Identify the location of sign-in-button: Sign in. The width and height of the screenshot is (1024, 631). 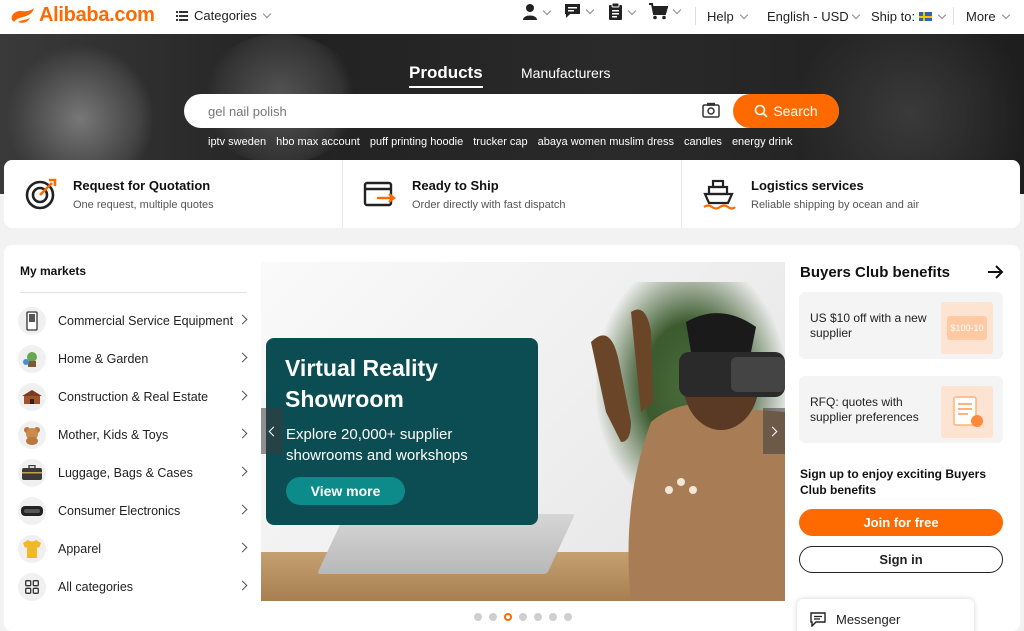
(901, 559).